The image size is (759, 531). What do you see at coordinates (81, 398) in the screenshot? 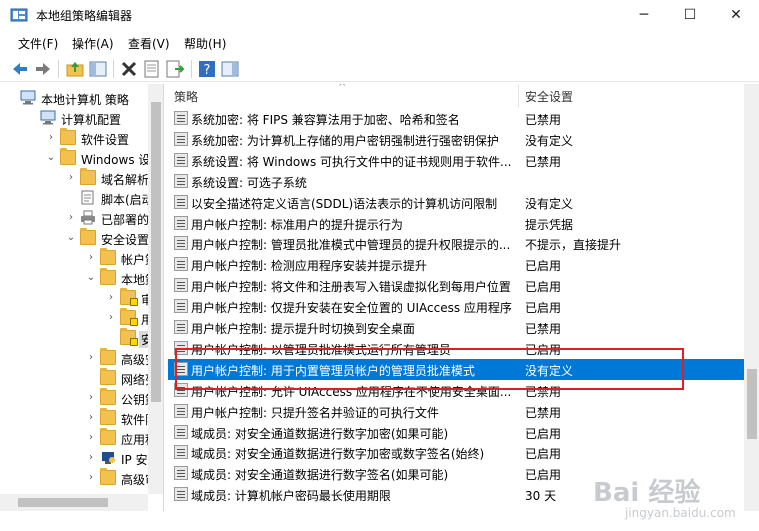
I see `tree-node: ›公钥策略` at bounding box center [81, 398].